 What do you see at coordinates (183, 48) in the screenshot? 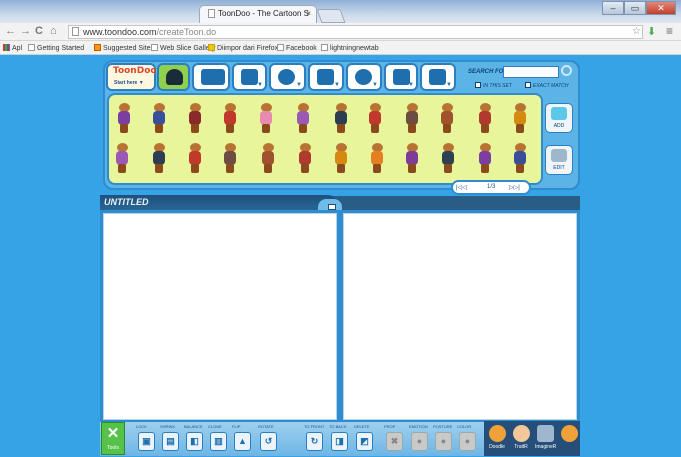
I see `bookmark-web-slice-gallery: Web Slice Gallery` at bounding box center [183, 48].